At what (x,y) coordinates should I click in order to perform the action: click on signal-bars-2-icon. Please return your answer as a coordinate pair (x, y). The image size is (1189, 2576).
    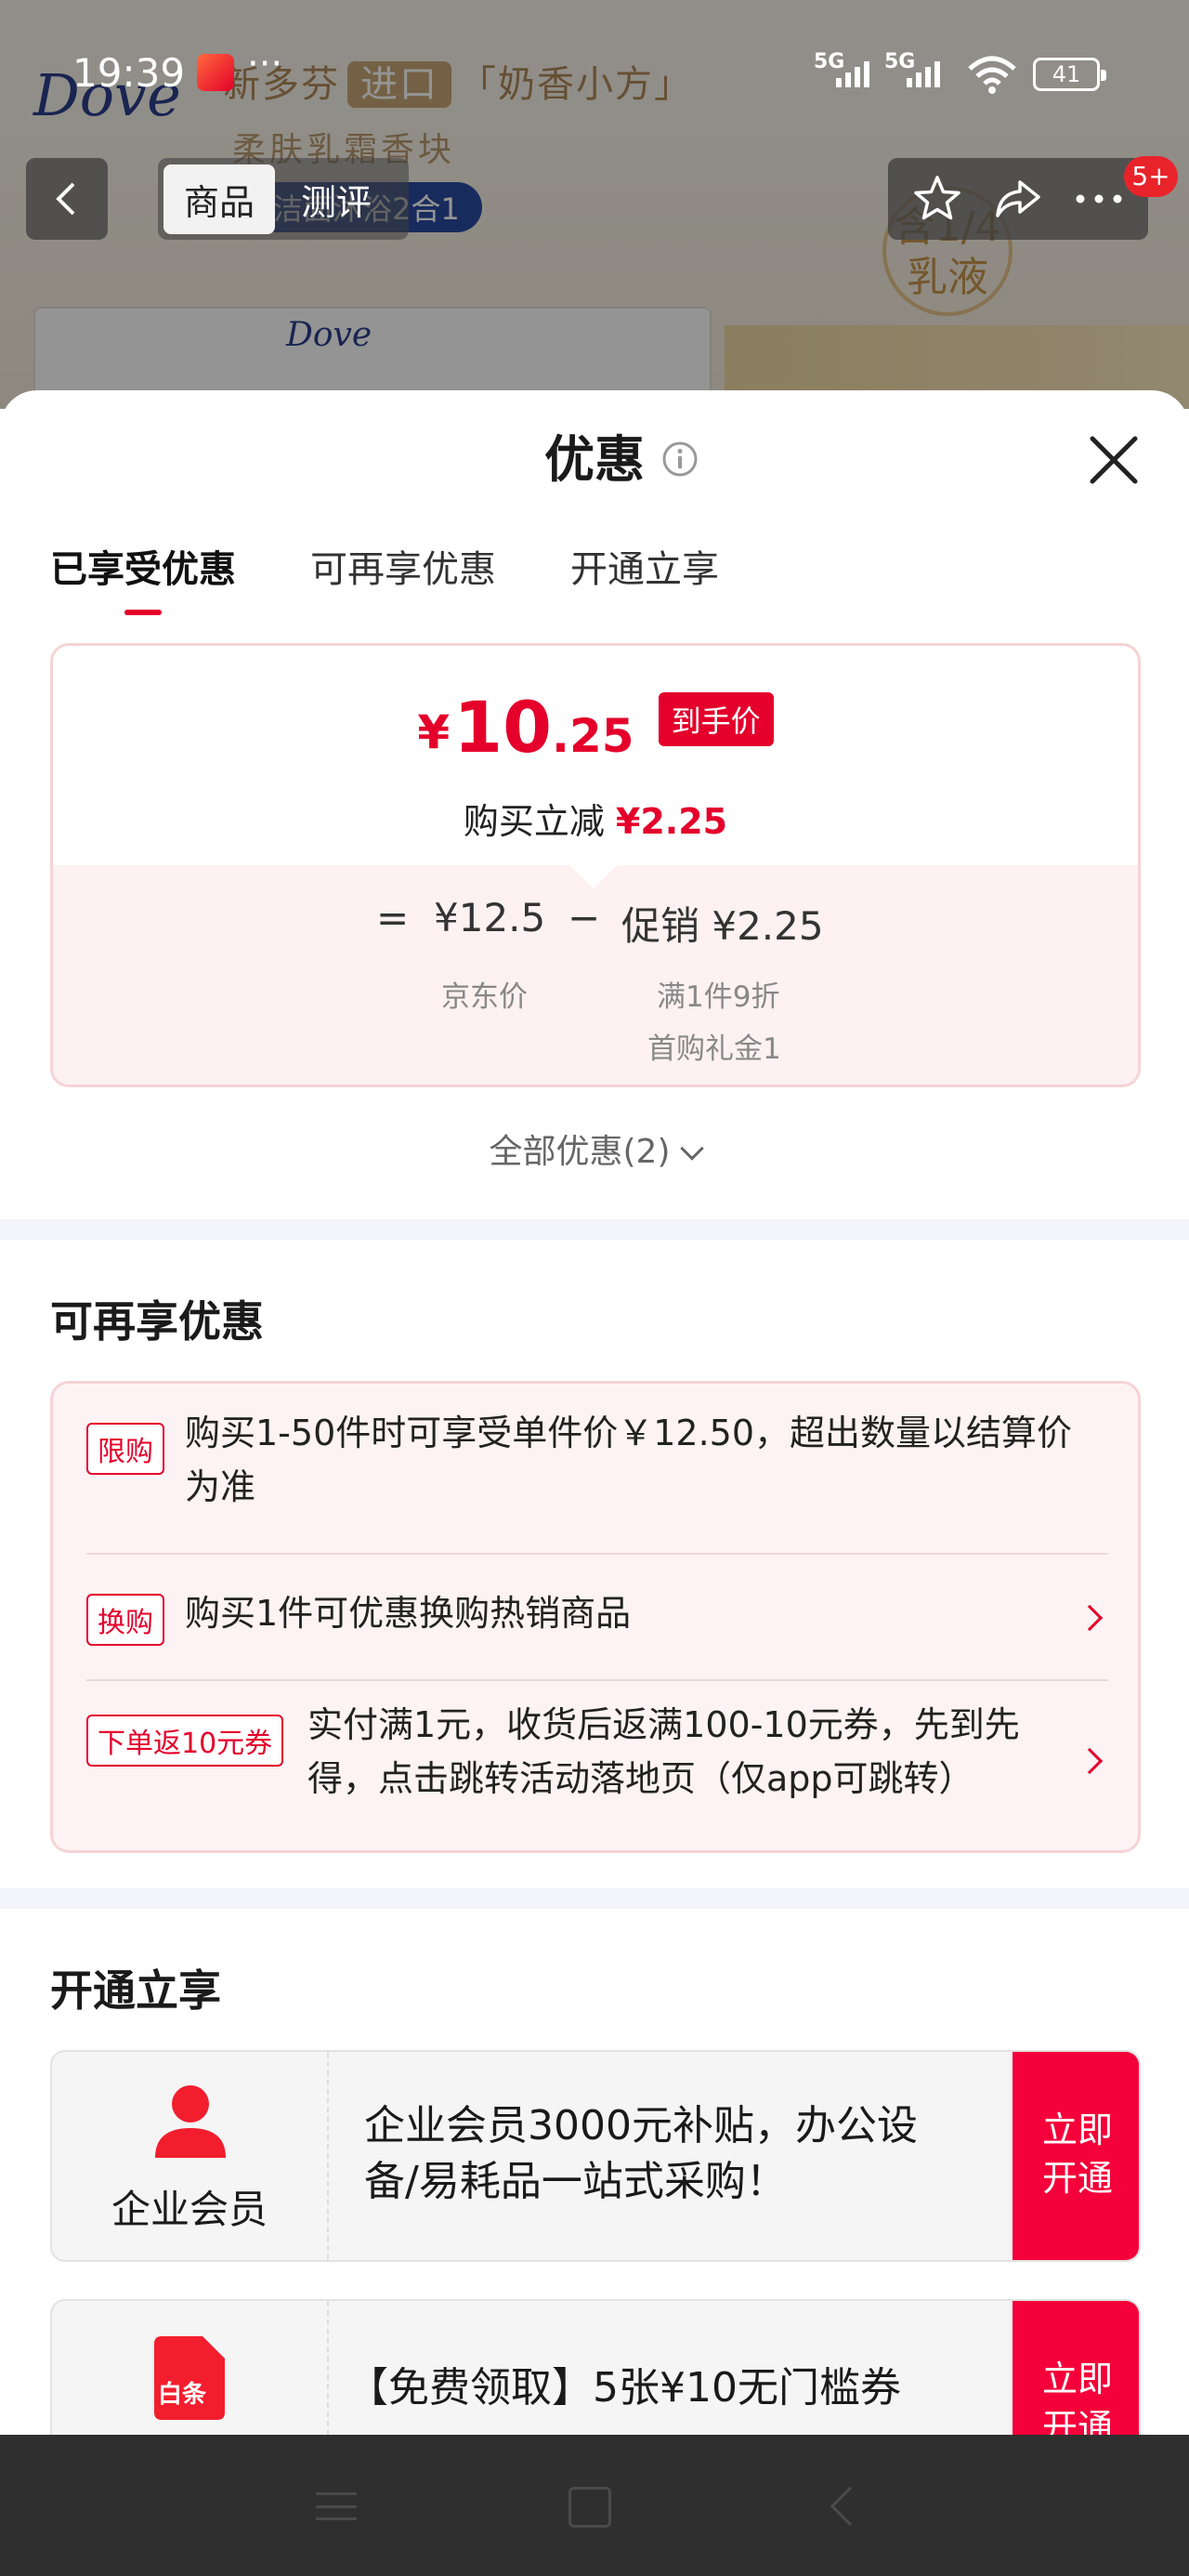
    Looking at the image, I should click on (923, 74).